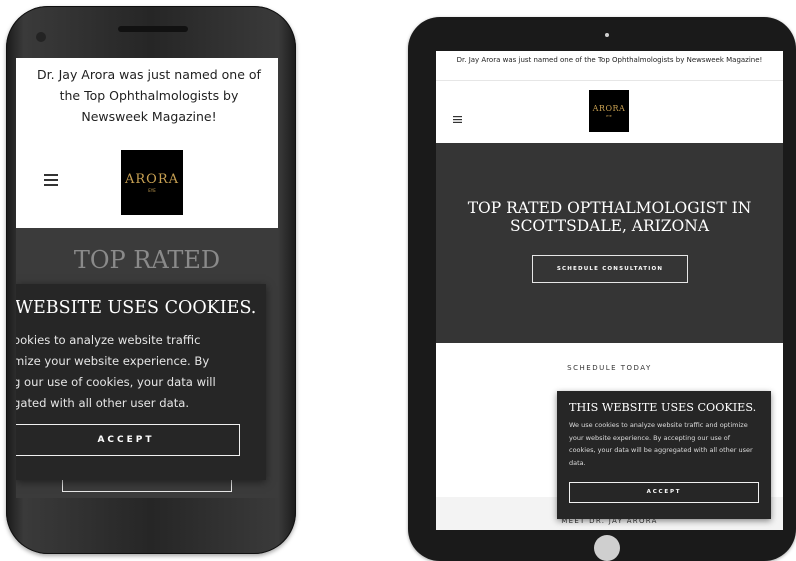 Image resolution: width=796 pixels, height=561 pixels. Describe the element at coordinates (663, 407) in the screenshot. I see `cookie-title: THIS WEBSITE USES COOKIES.` at that location.